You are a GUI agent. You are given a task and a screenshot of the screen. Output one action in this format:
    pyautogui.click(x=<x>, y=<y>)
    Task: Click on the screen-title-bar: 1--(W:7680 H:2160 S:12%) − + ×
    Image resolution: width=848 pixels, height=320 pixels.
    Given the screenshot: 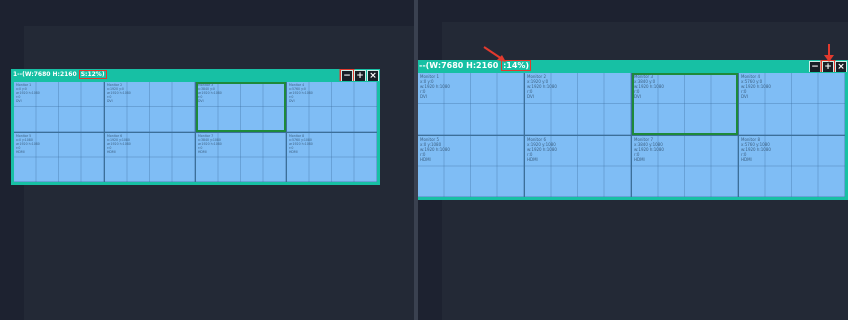 What is the action you would take?
    pyautogui.click(x=195, y=75)
    